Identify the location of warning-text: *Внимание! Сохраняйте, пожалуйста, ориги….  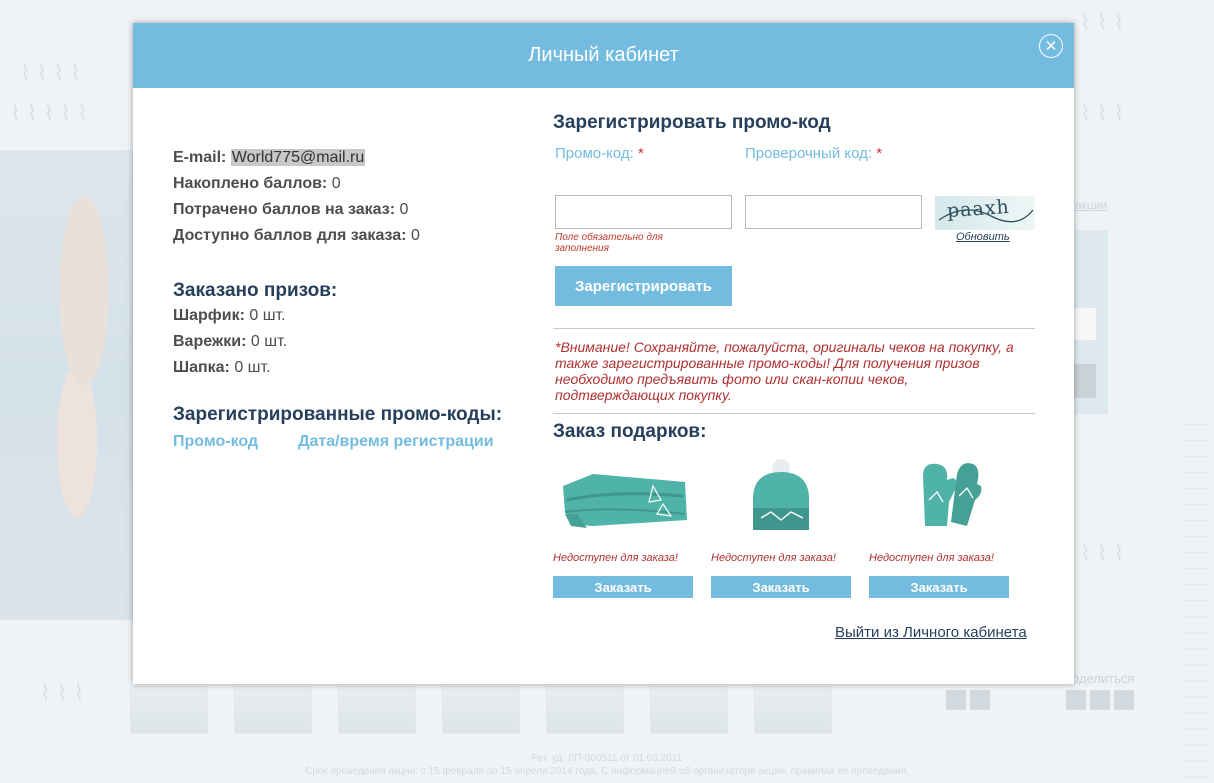
(784, 371).